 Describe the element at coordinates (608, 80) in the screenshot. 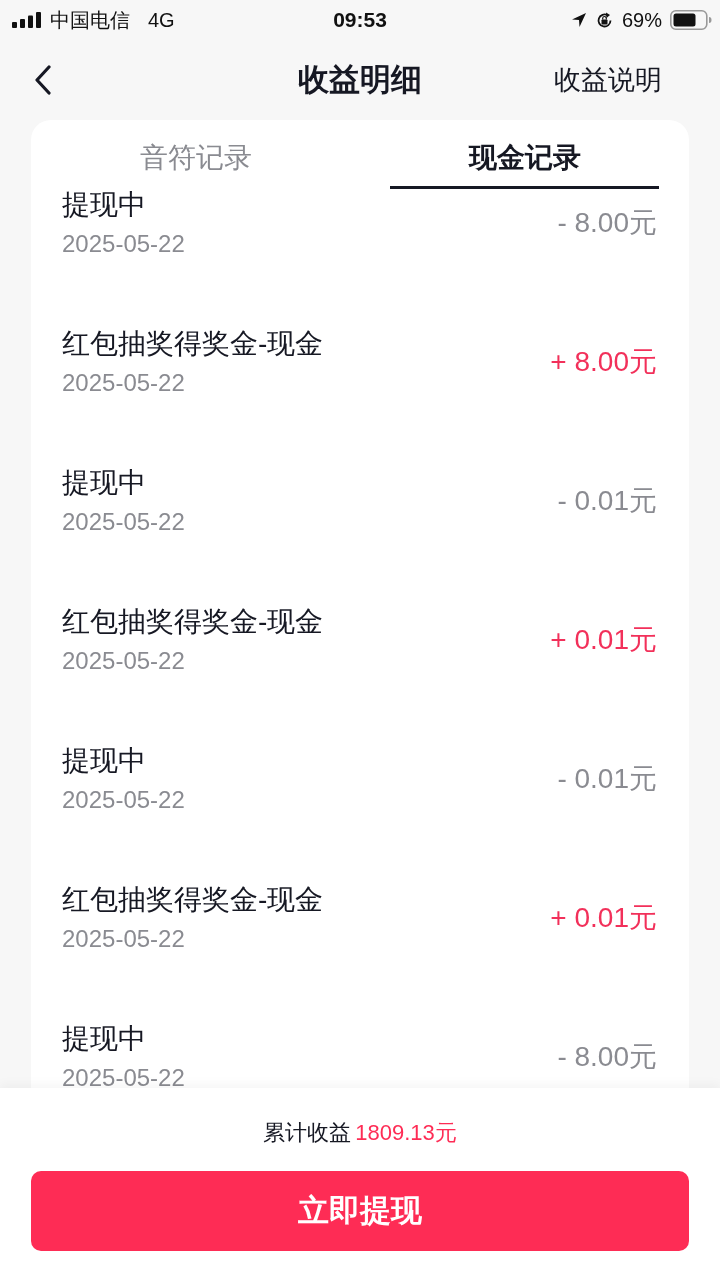

I see `earnings-info-link: 收益说明` at that location.